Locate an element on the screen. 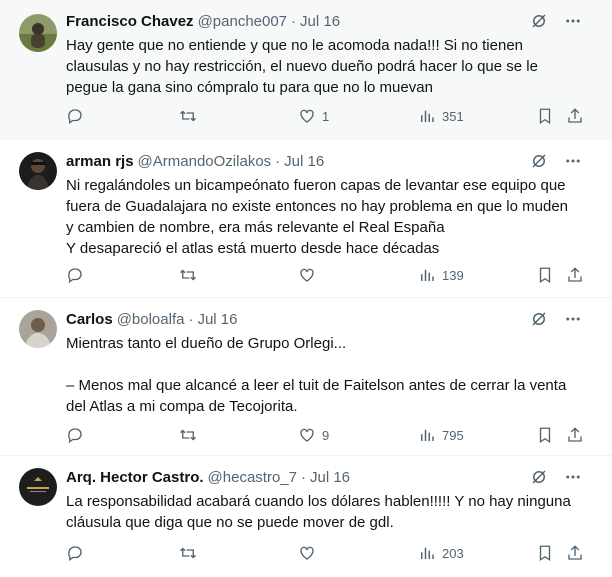  like-button: 9 is located at coordinates (313, 435).